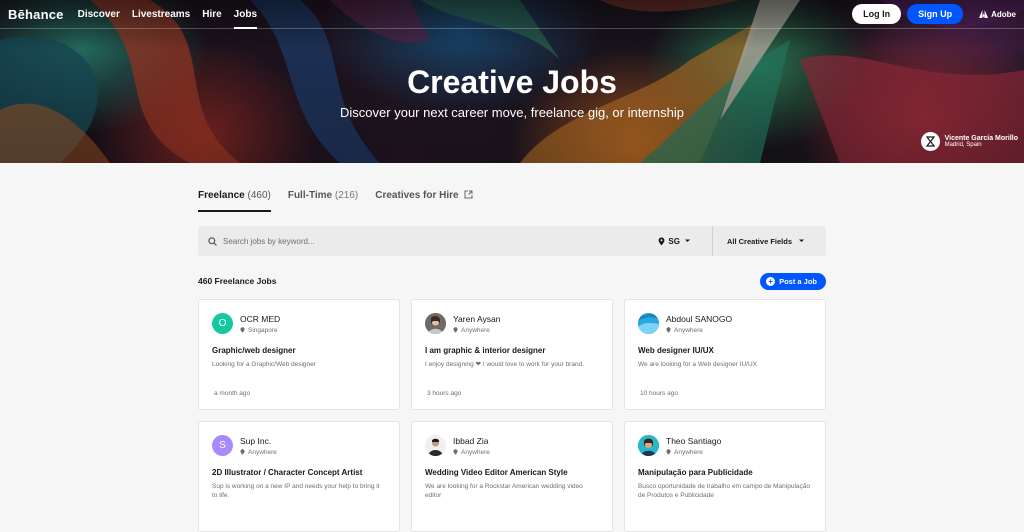 The height and width of the screenshot is (532, 1024). Describe the element at coordinates (310, 195) in the screenshot. I see `tab-full-time-label: Full-Time` at that location.